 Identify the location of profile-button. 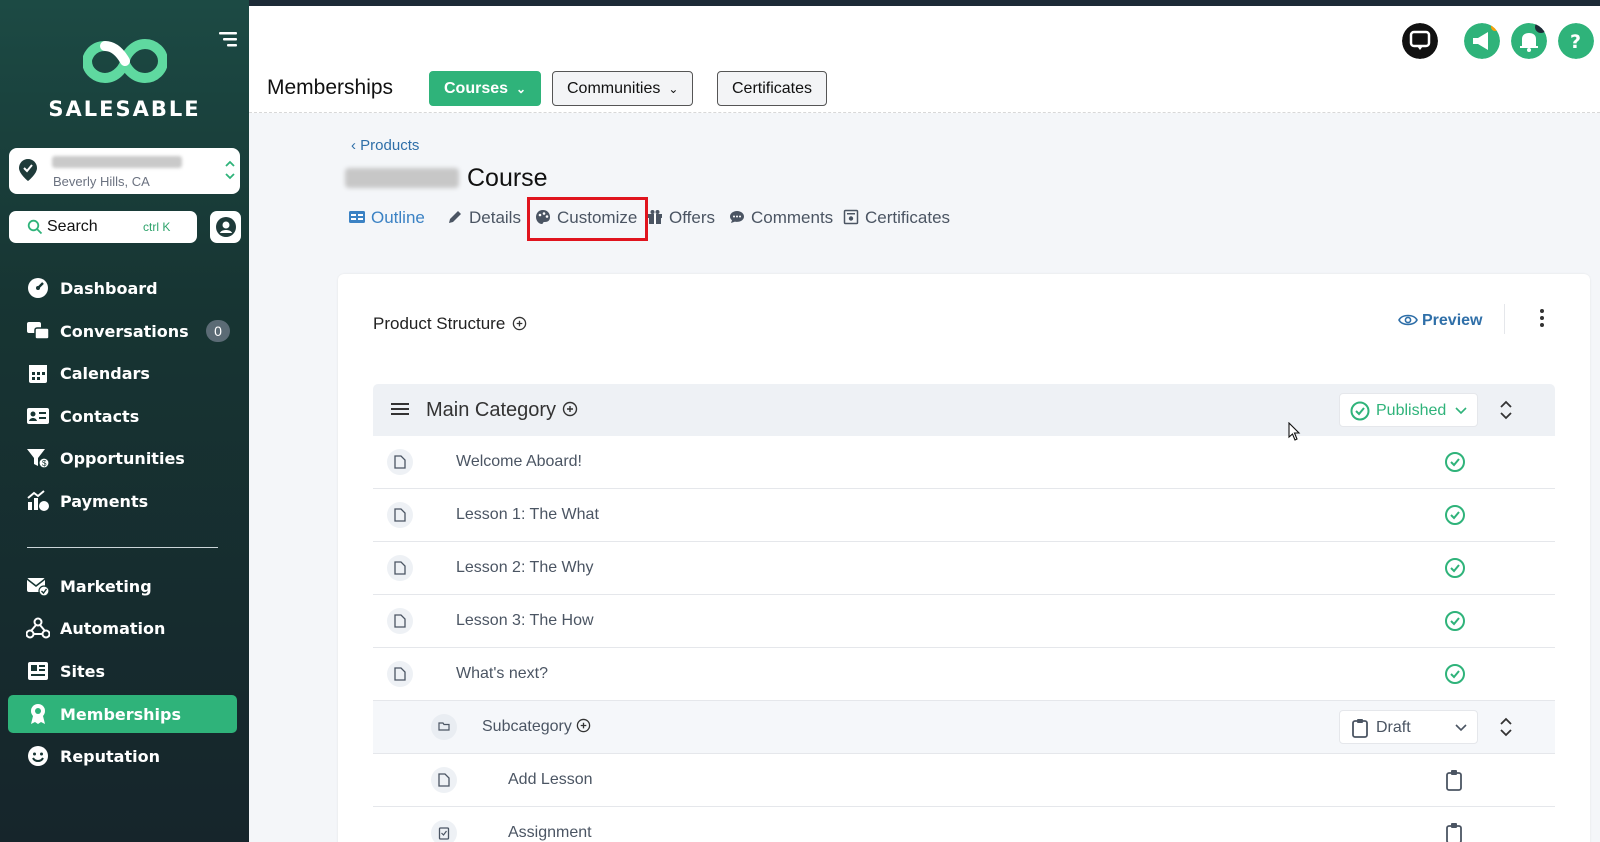
(225, 227).